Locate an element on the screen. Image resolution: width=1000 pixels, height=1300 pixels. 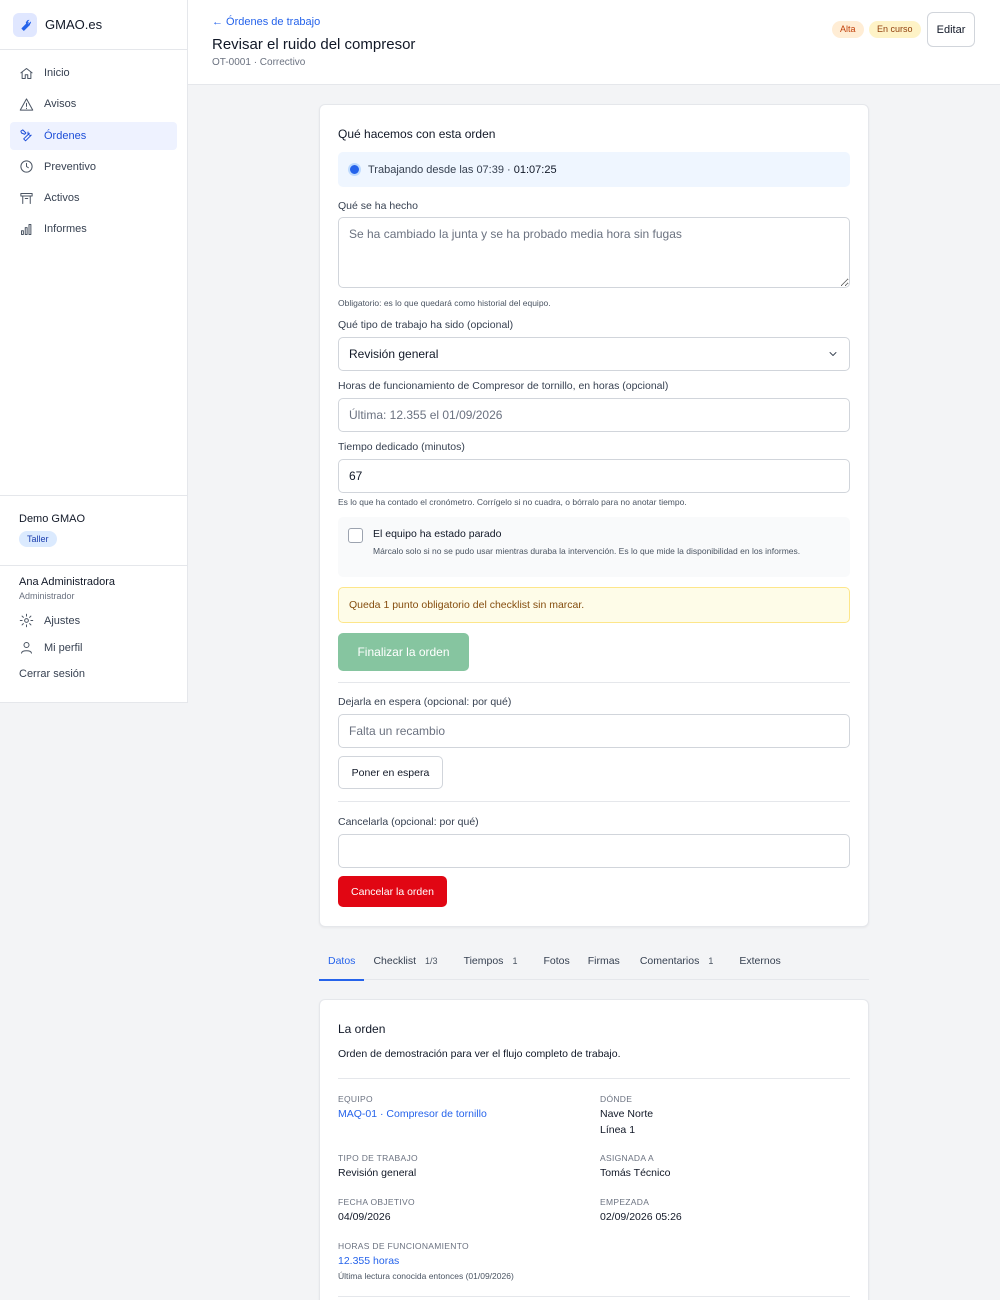
tab-tiempos: Tiempos 1 is located at coordinates (491, 961).